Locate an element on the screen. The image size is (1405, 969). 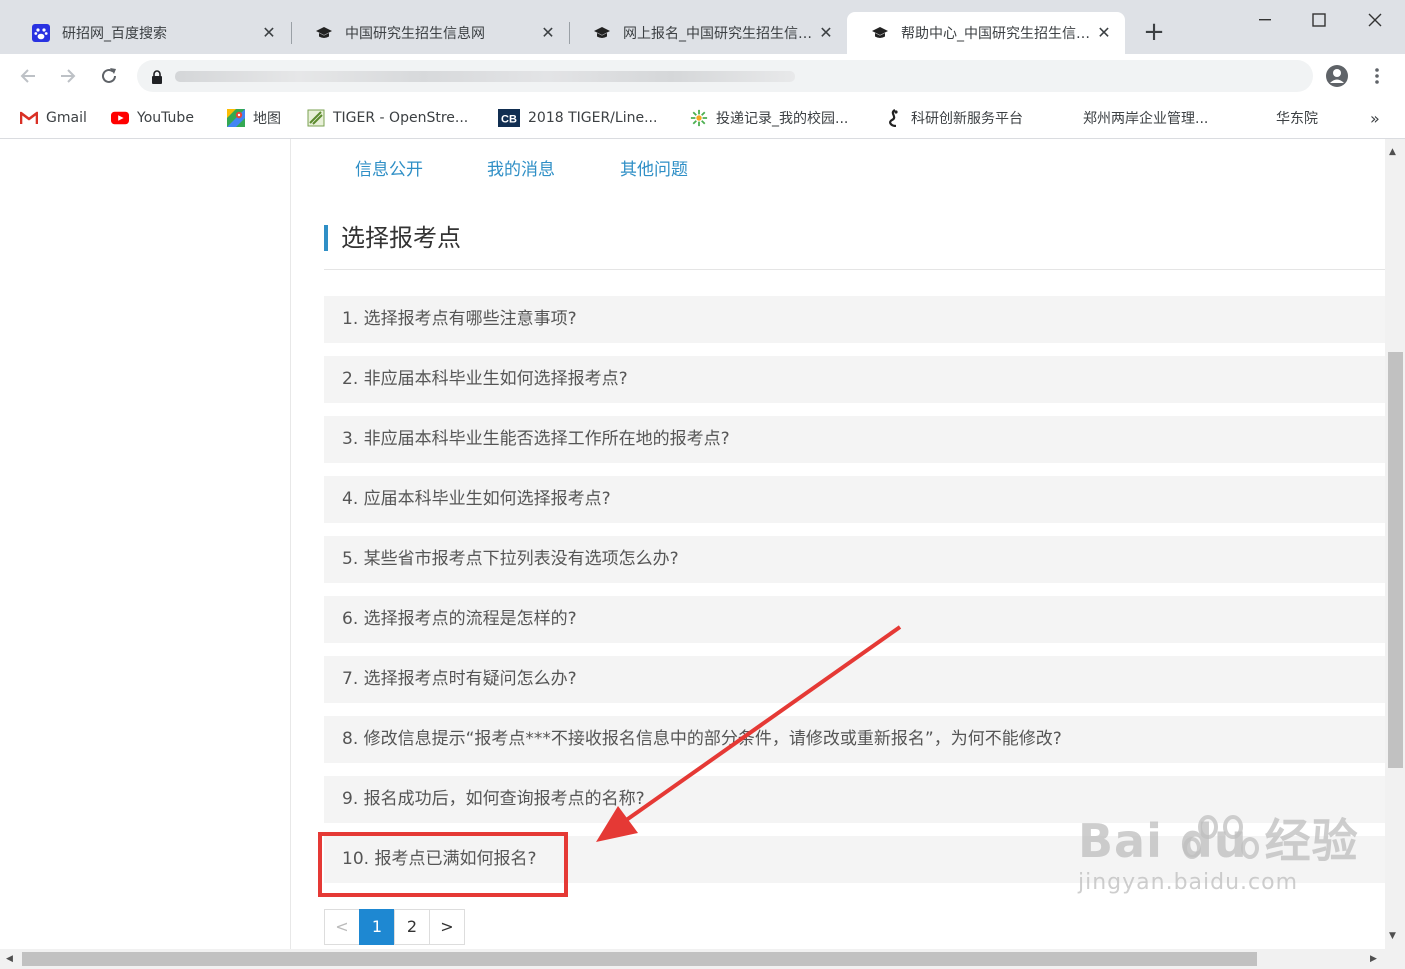
scroll-down-icon: ▼ is located at coordinates (1392, 936).